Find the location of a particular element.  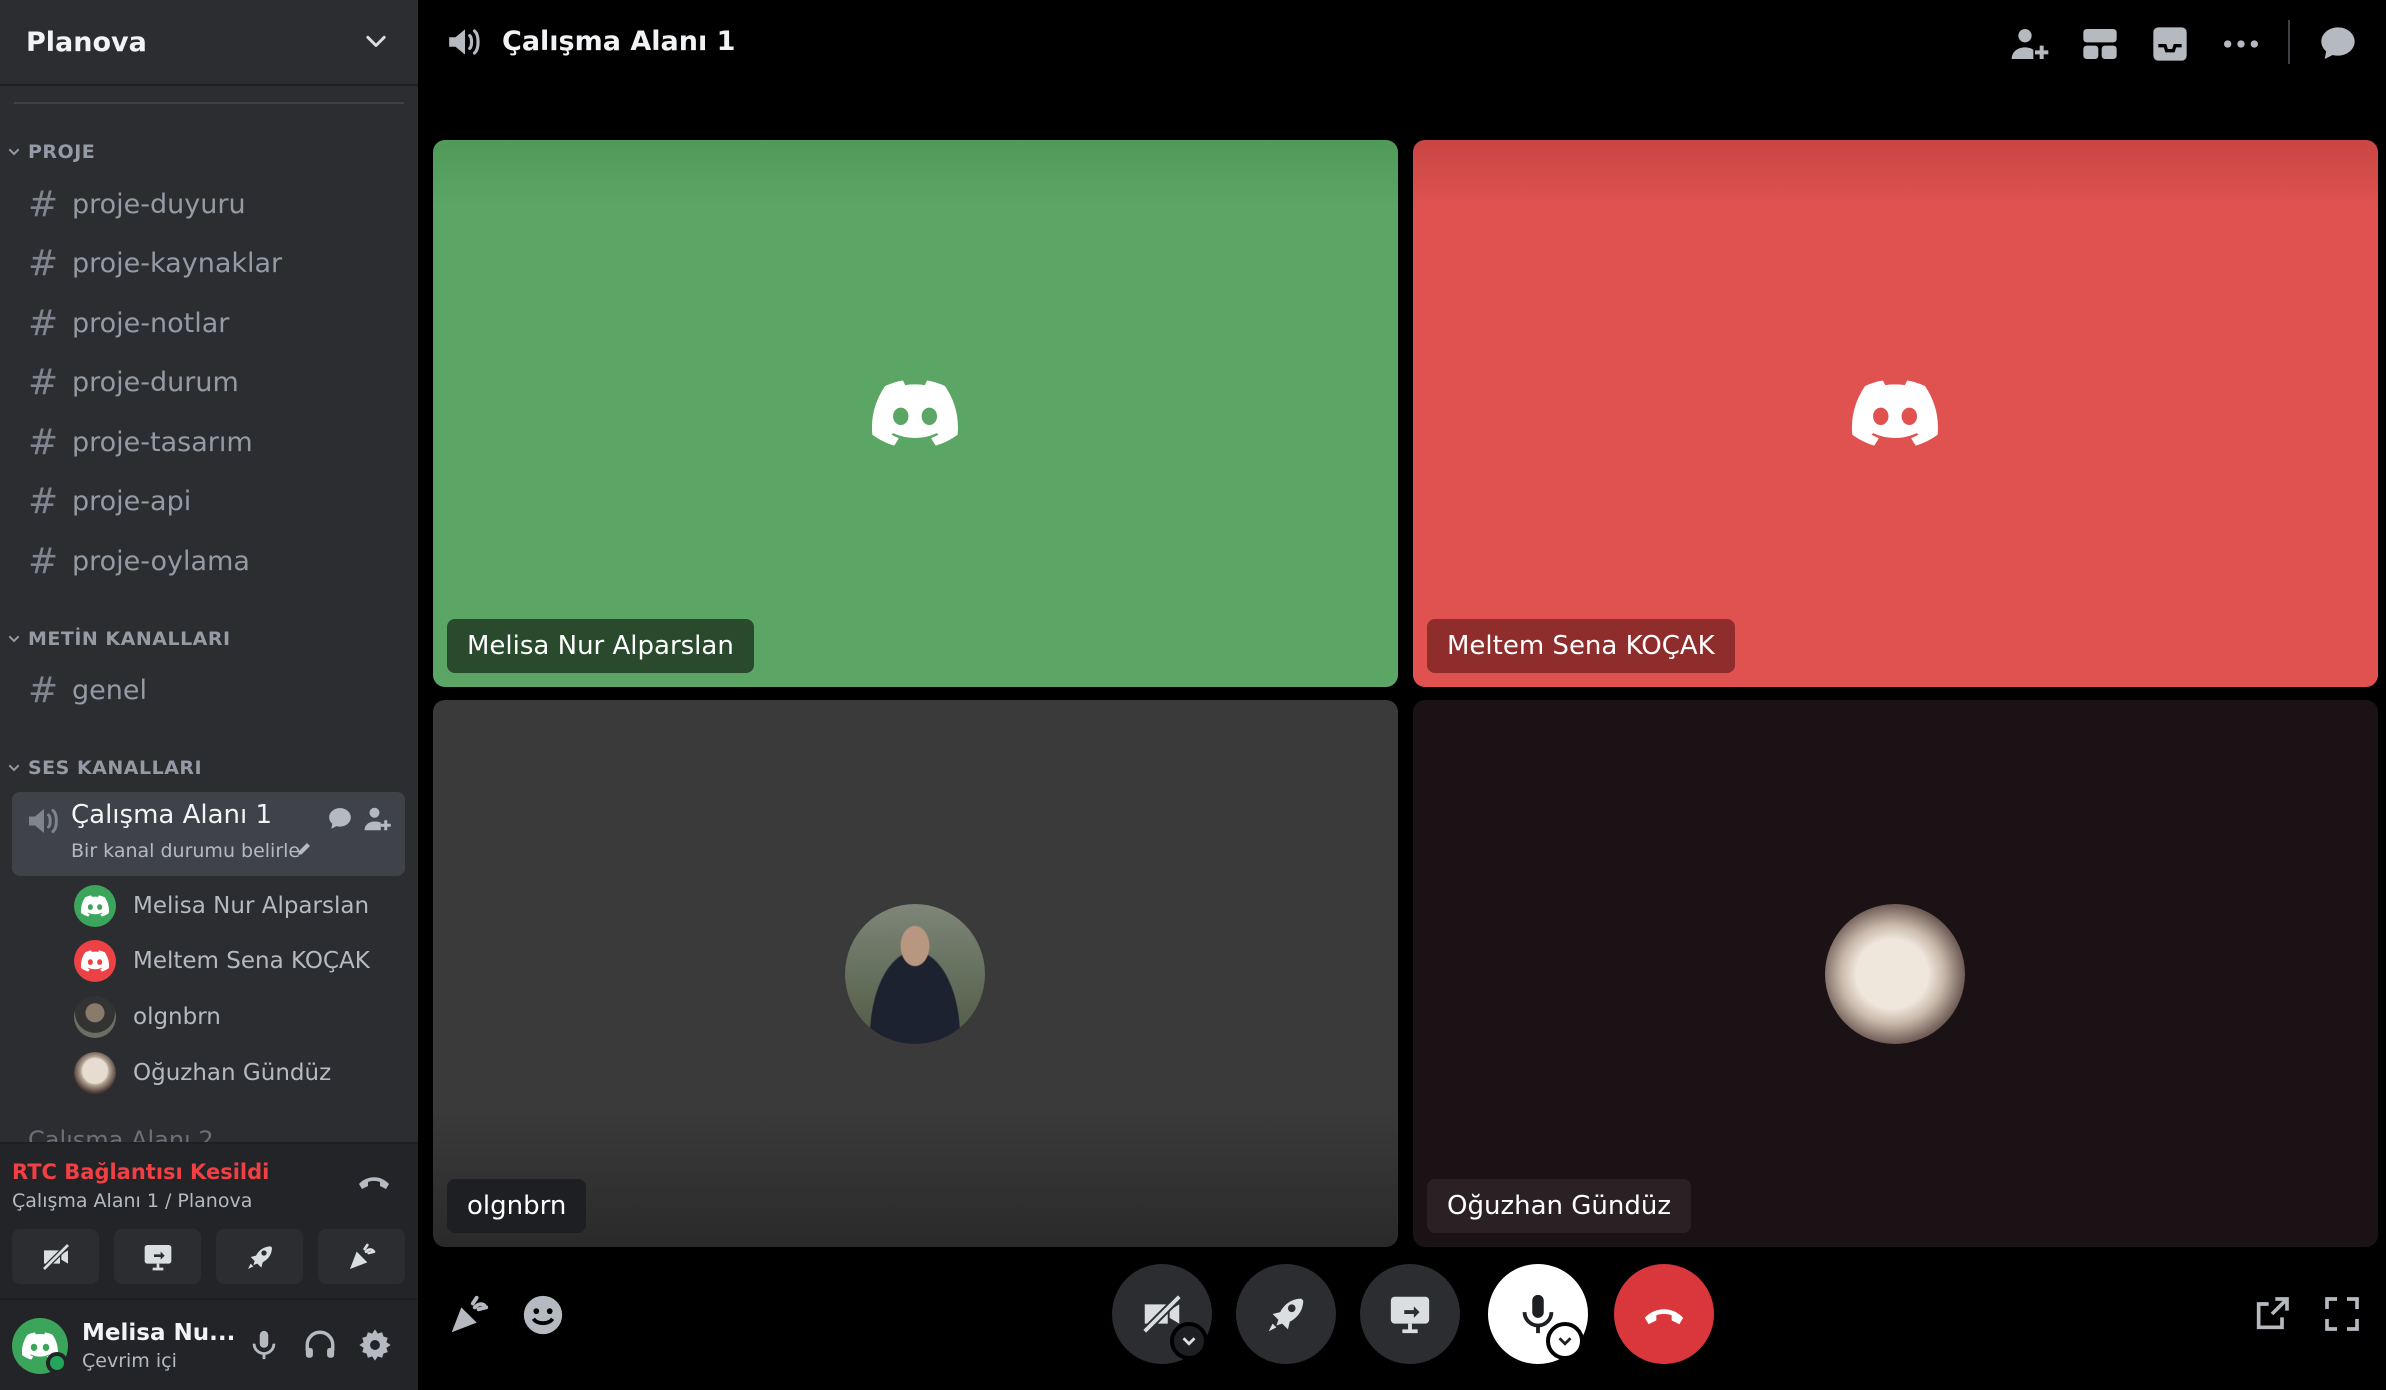

channel-proje-oylama: # proje-oylama is located at coordinates (209, 561).